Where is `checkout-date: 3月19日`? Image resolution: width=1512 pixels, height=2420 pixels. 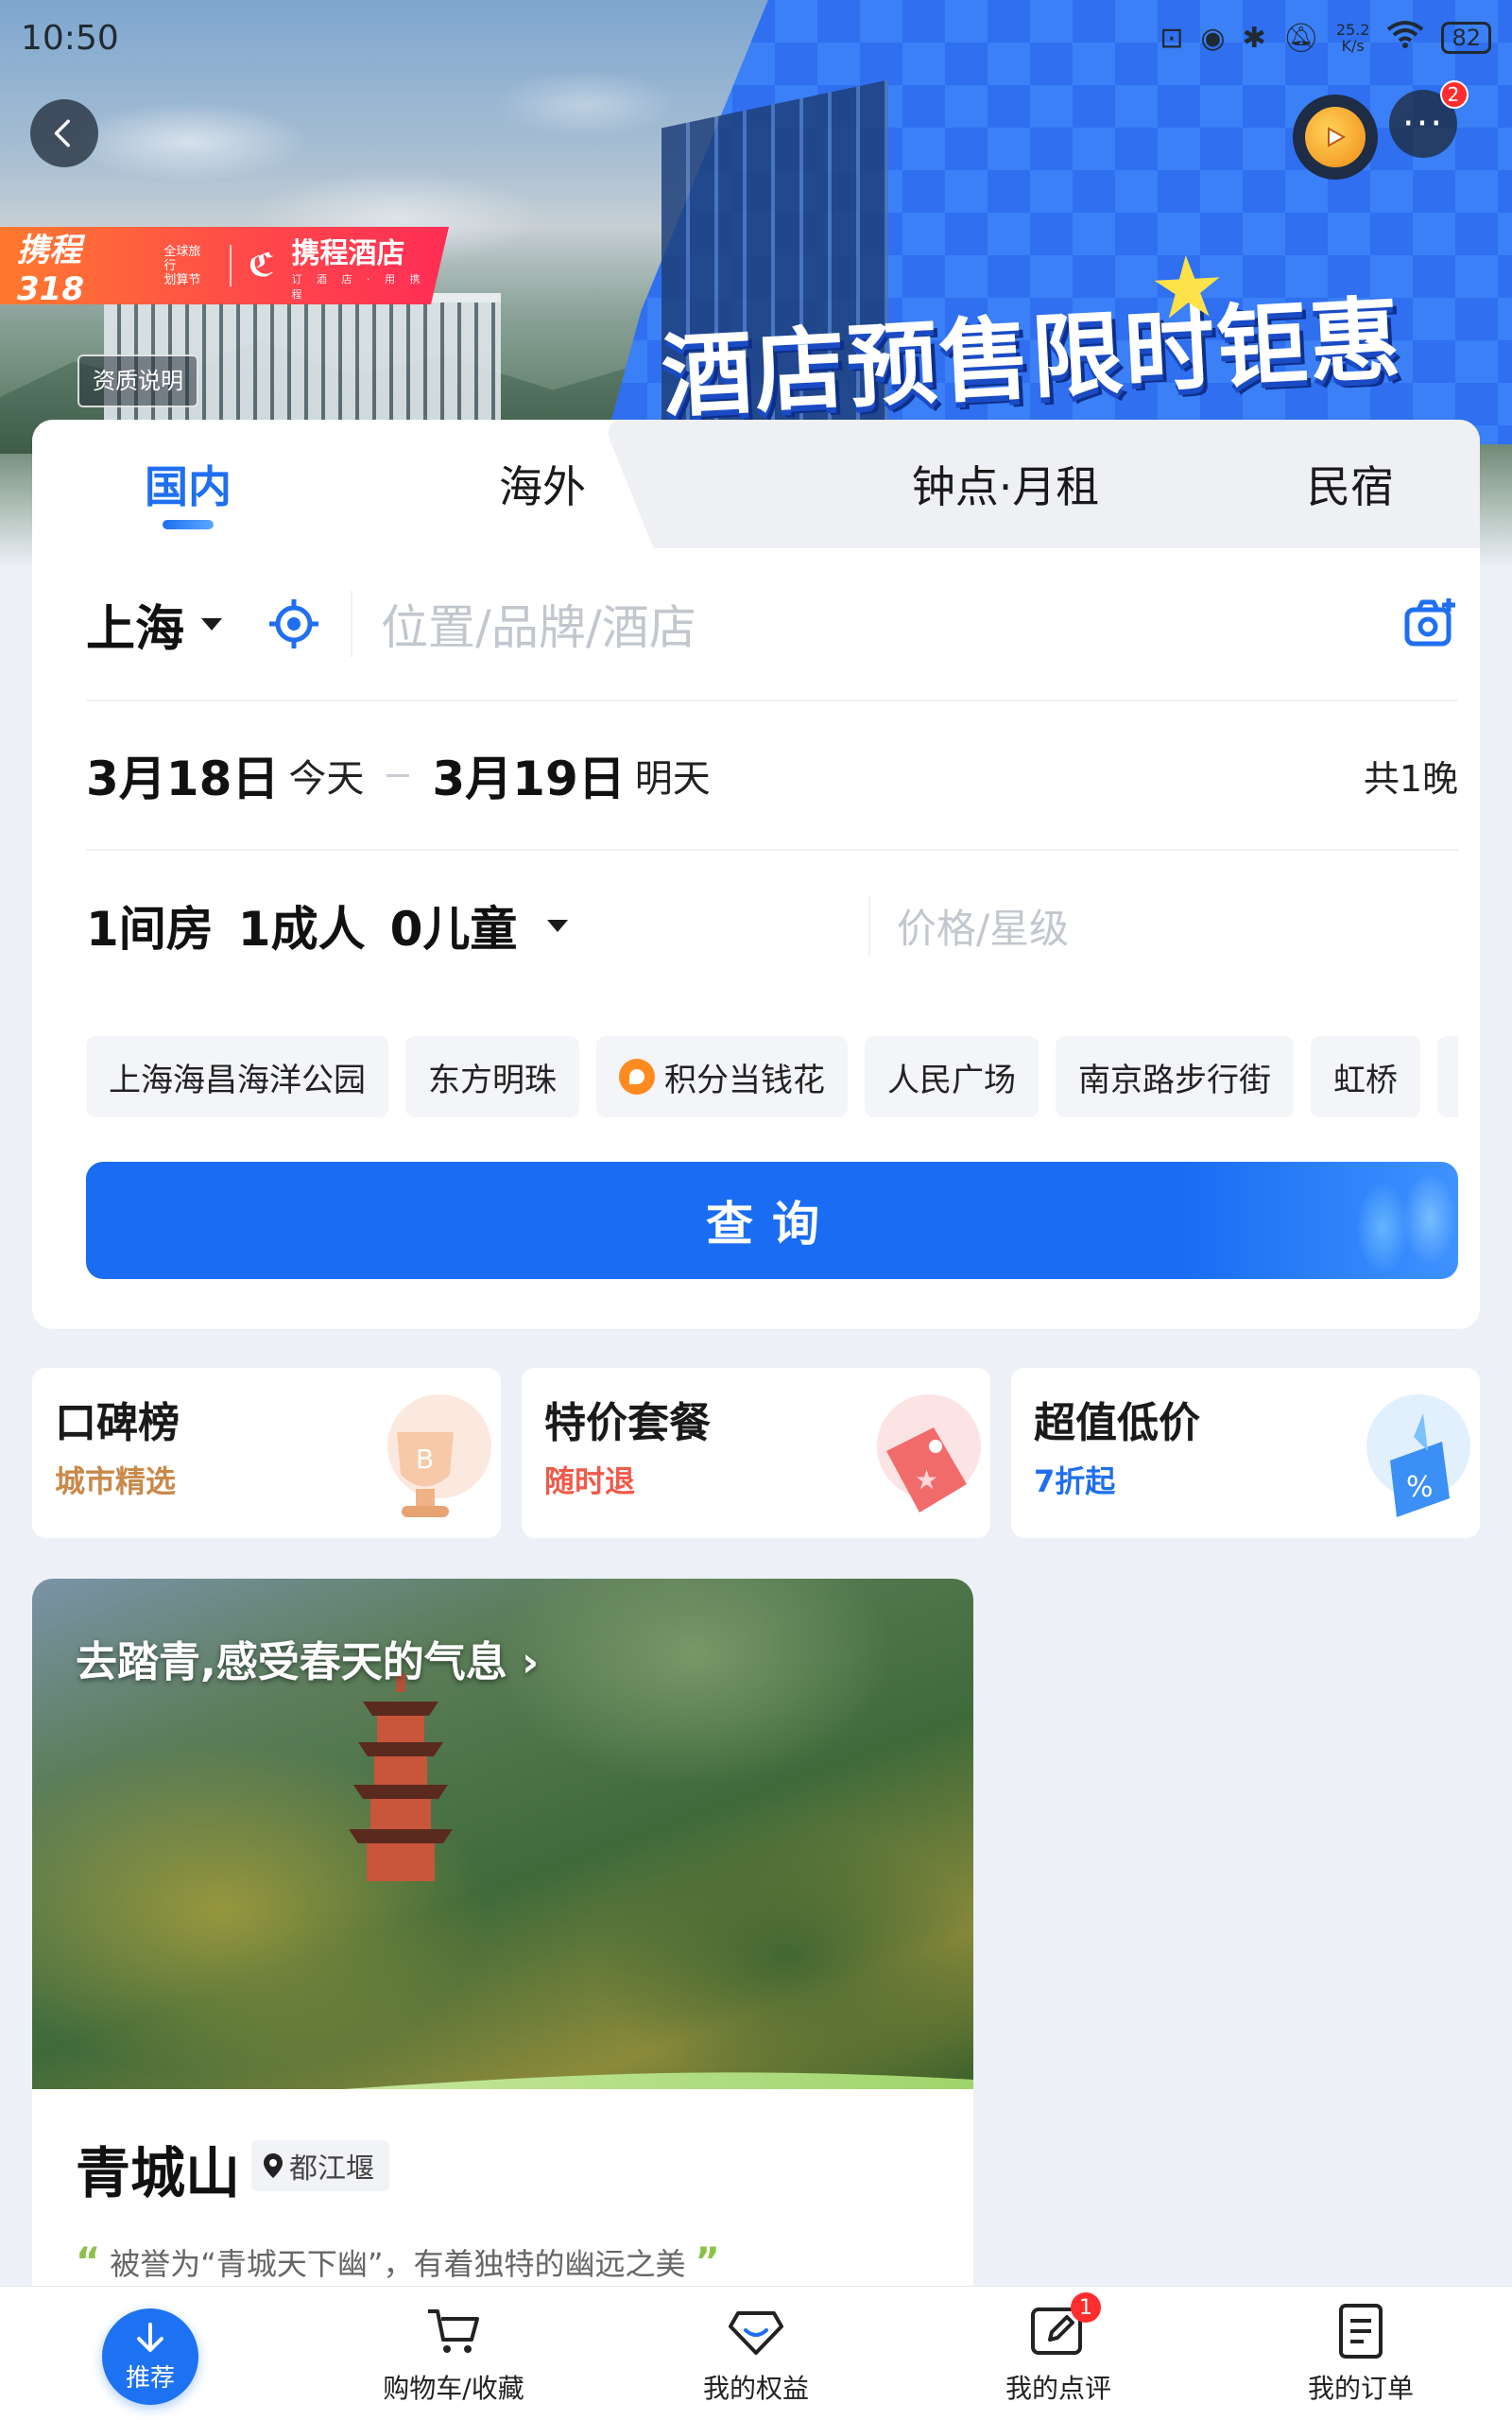 checkout-date: 3月19日 is located at coordinates (528, 775).